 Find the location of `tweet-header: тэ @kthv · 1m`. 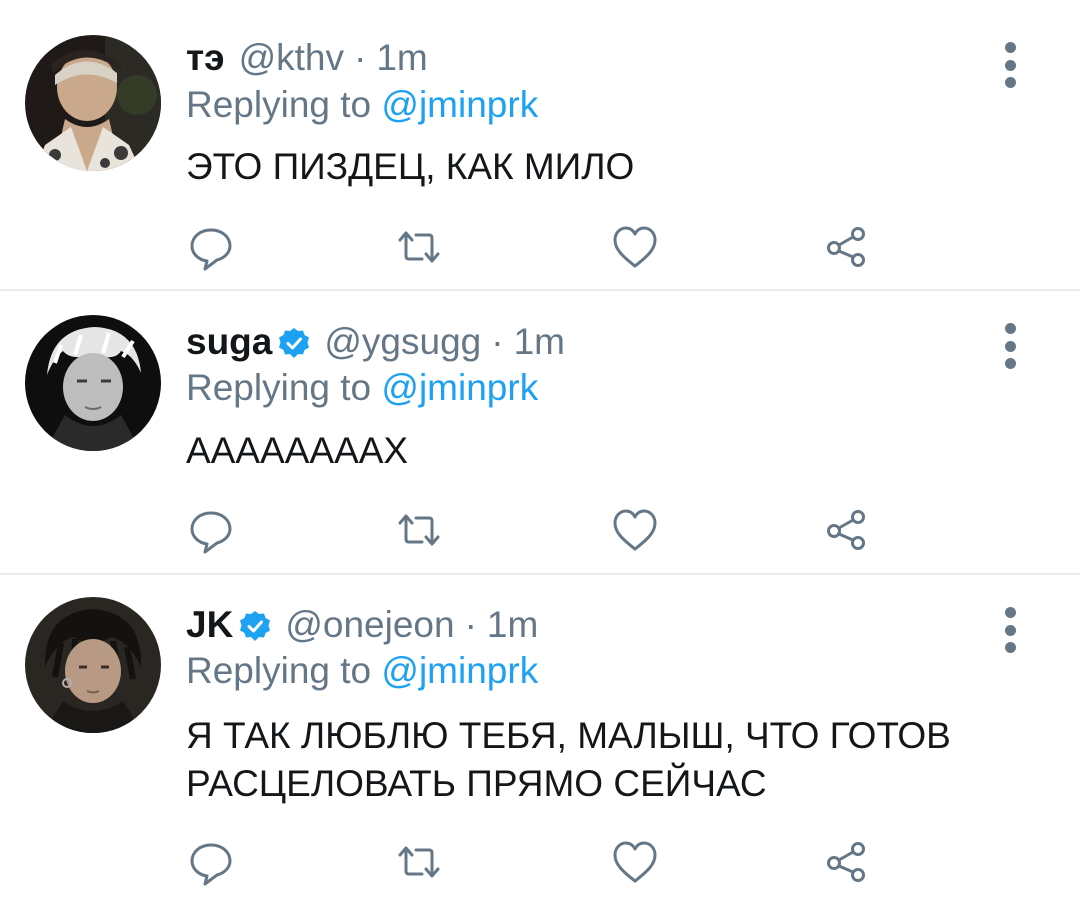

tweet-header: тэ @kthv · 1m is located at coordinates (307, 58).